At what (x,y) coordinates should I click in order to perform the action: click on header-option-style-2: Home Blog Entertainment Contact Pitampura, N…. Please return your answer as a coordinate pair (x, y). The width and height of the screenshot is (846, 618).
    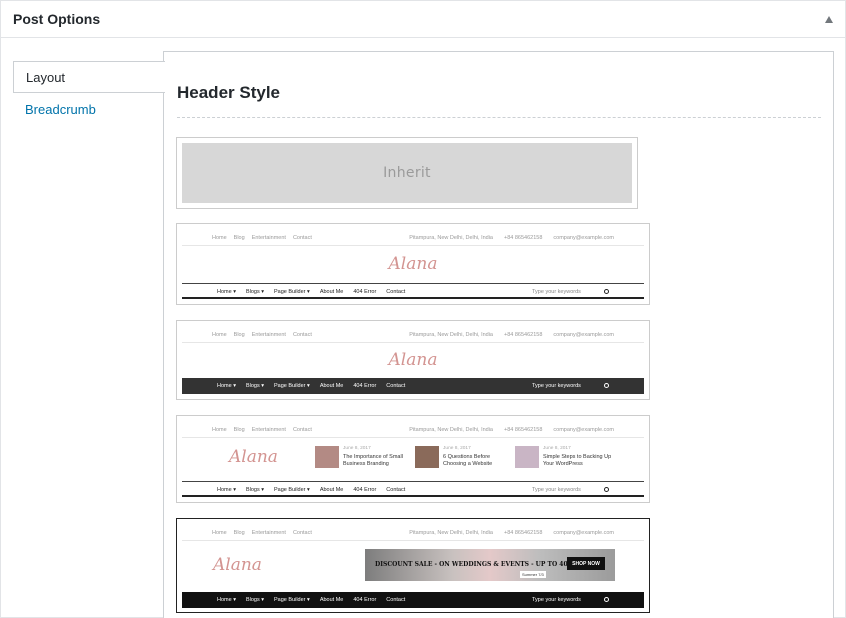
    Looking at the image, I should click on (413, 360).